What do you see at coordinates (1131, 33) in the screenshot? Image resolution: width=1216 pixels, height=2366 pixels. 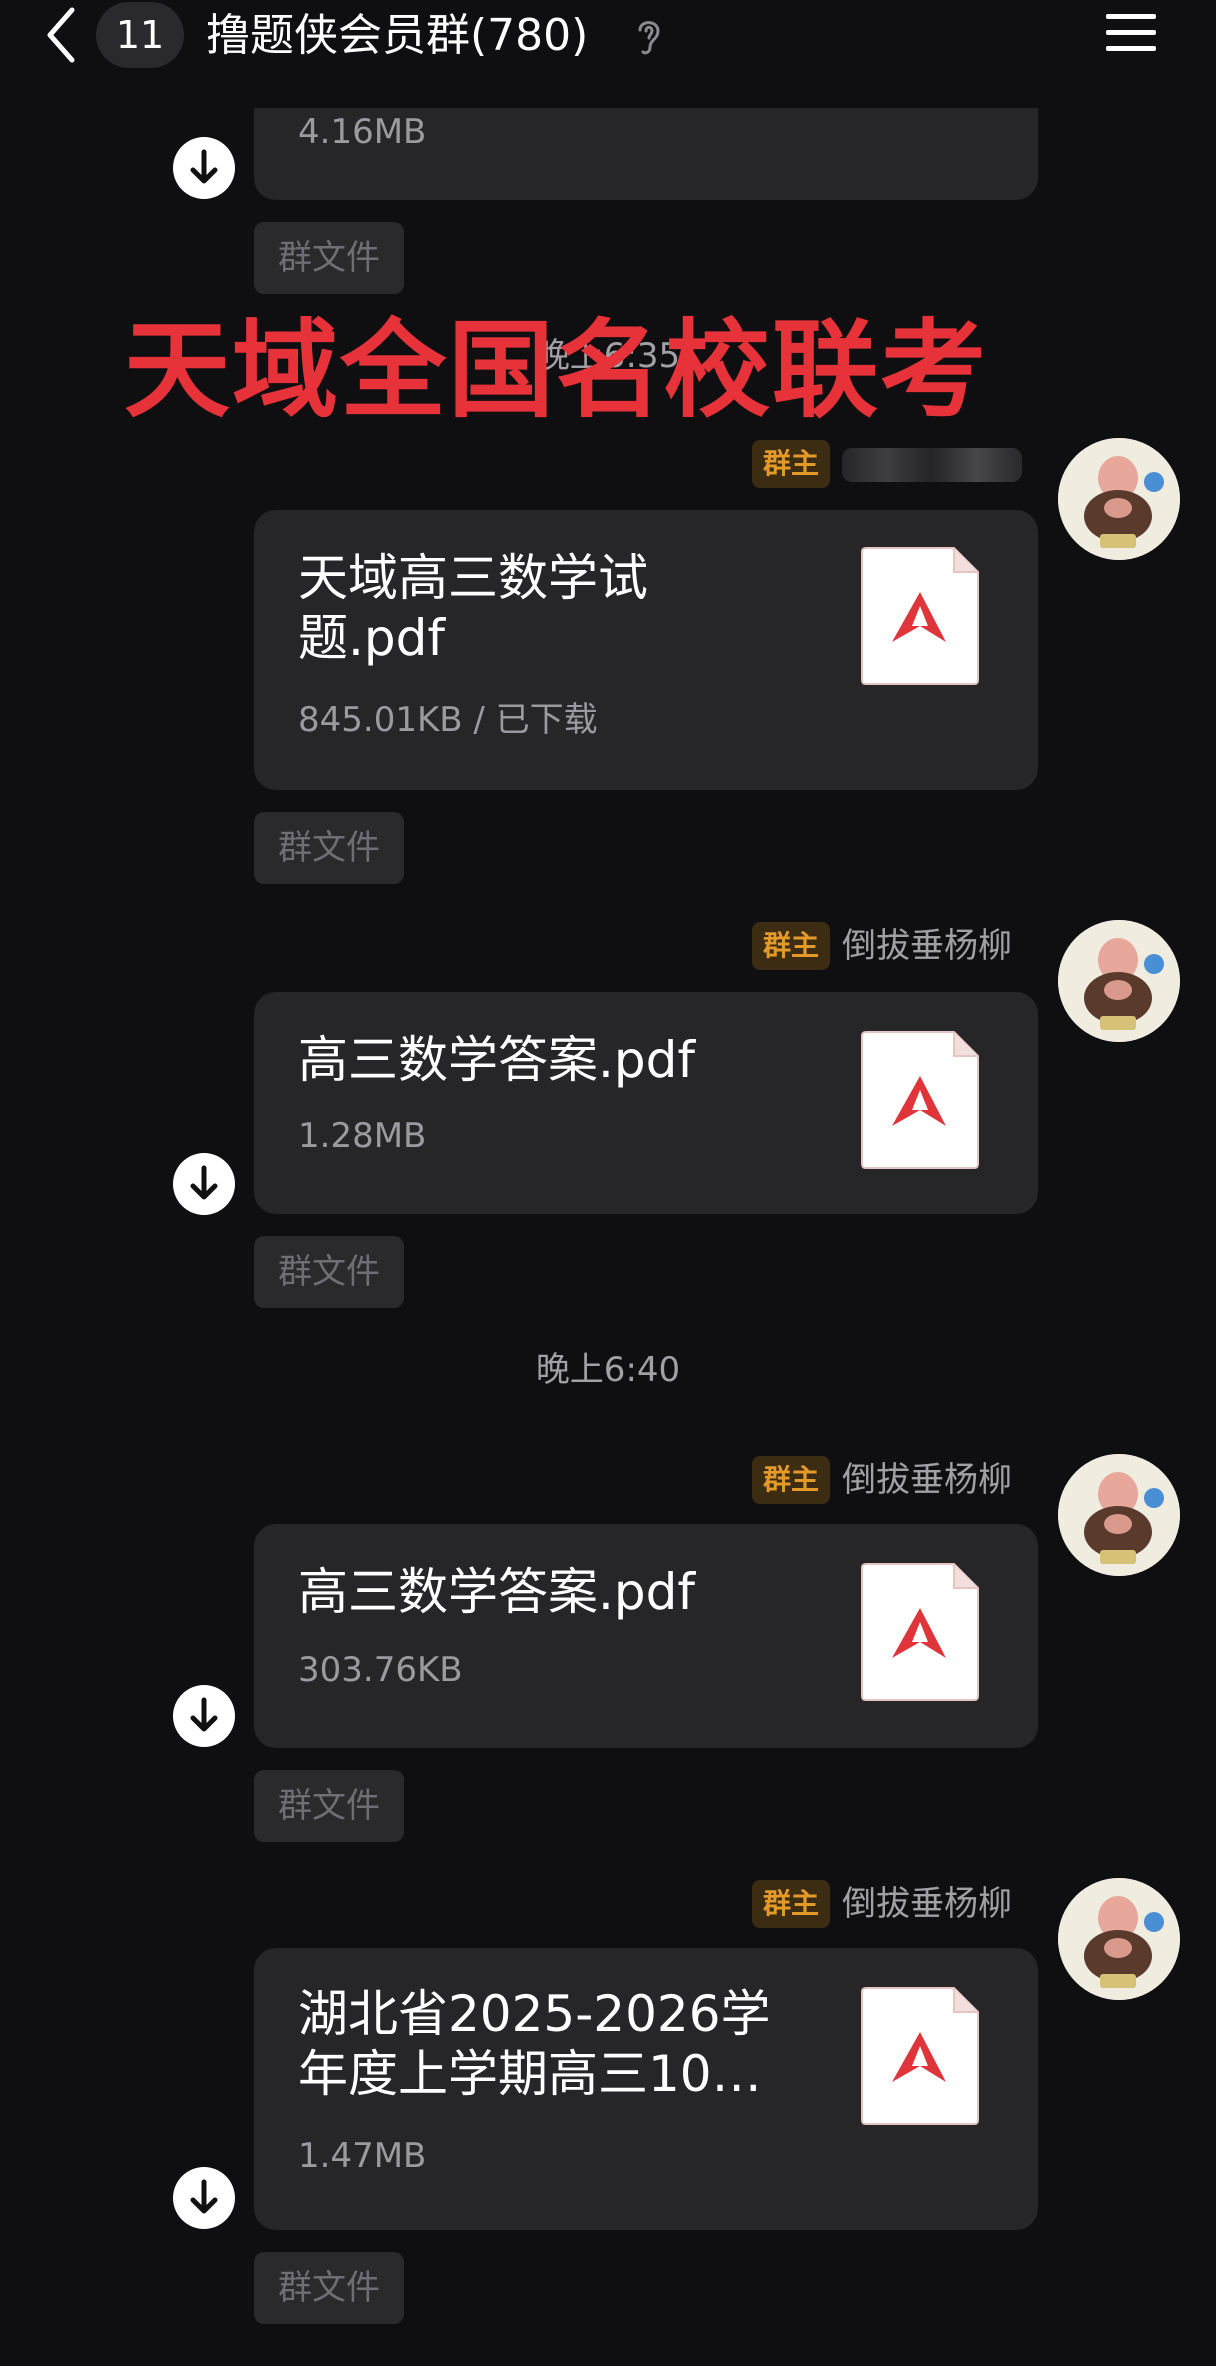 I see `menu-icon` at bounding box center [1131, 33].